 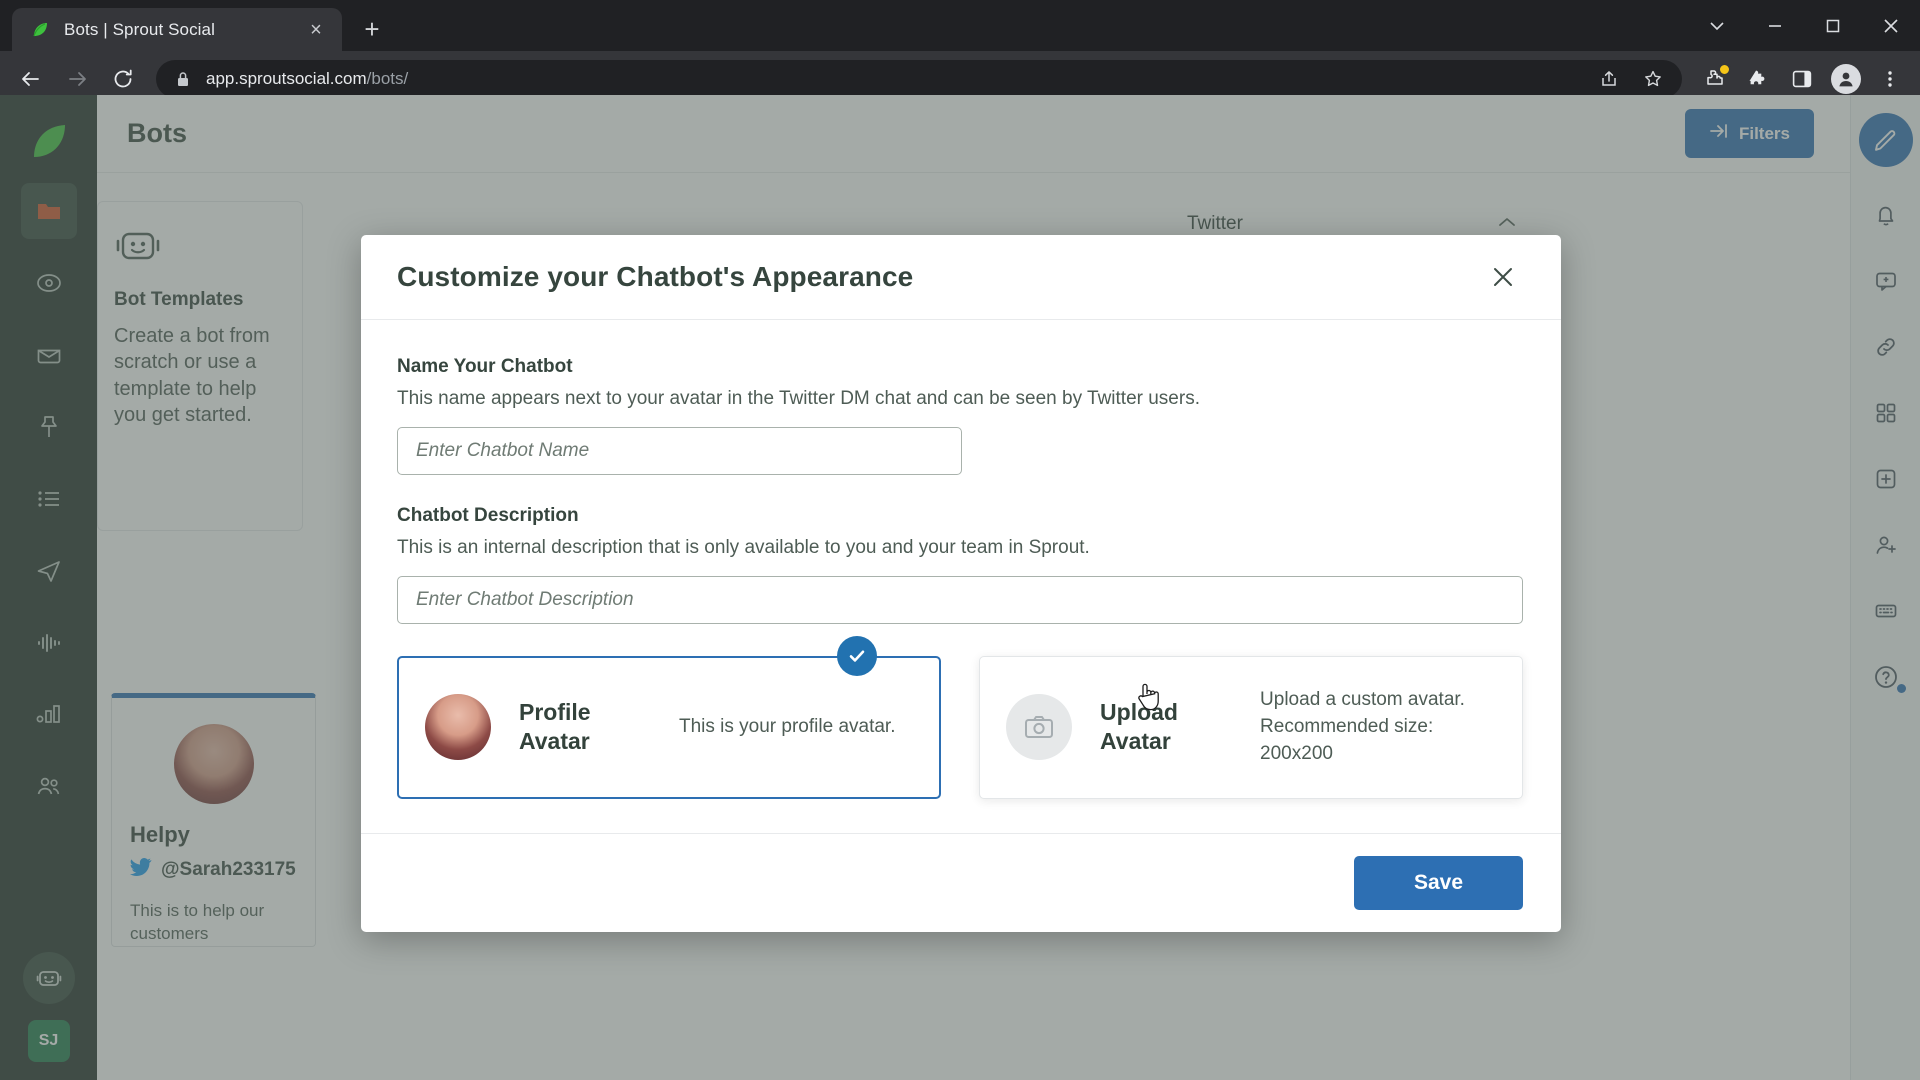 I want to click on url-domain: app.sproutsocial.com, so click(x=286, y=78).